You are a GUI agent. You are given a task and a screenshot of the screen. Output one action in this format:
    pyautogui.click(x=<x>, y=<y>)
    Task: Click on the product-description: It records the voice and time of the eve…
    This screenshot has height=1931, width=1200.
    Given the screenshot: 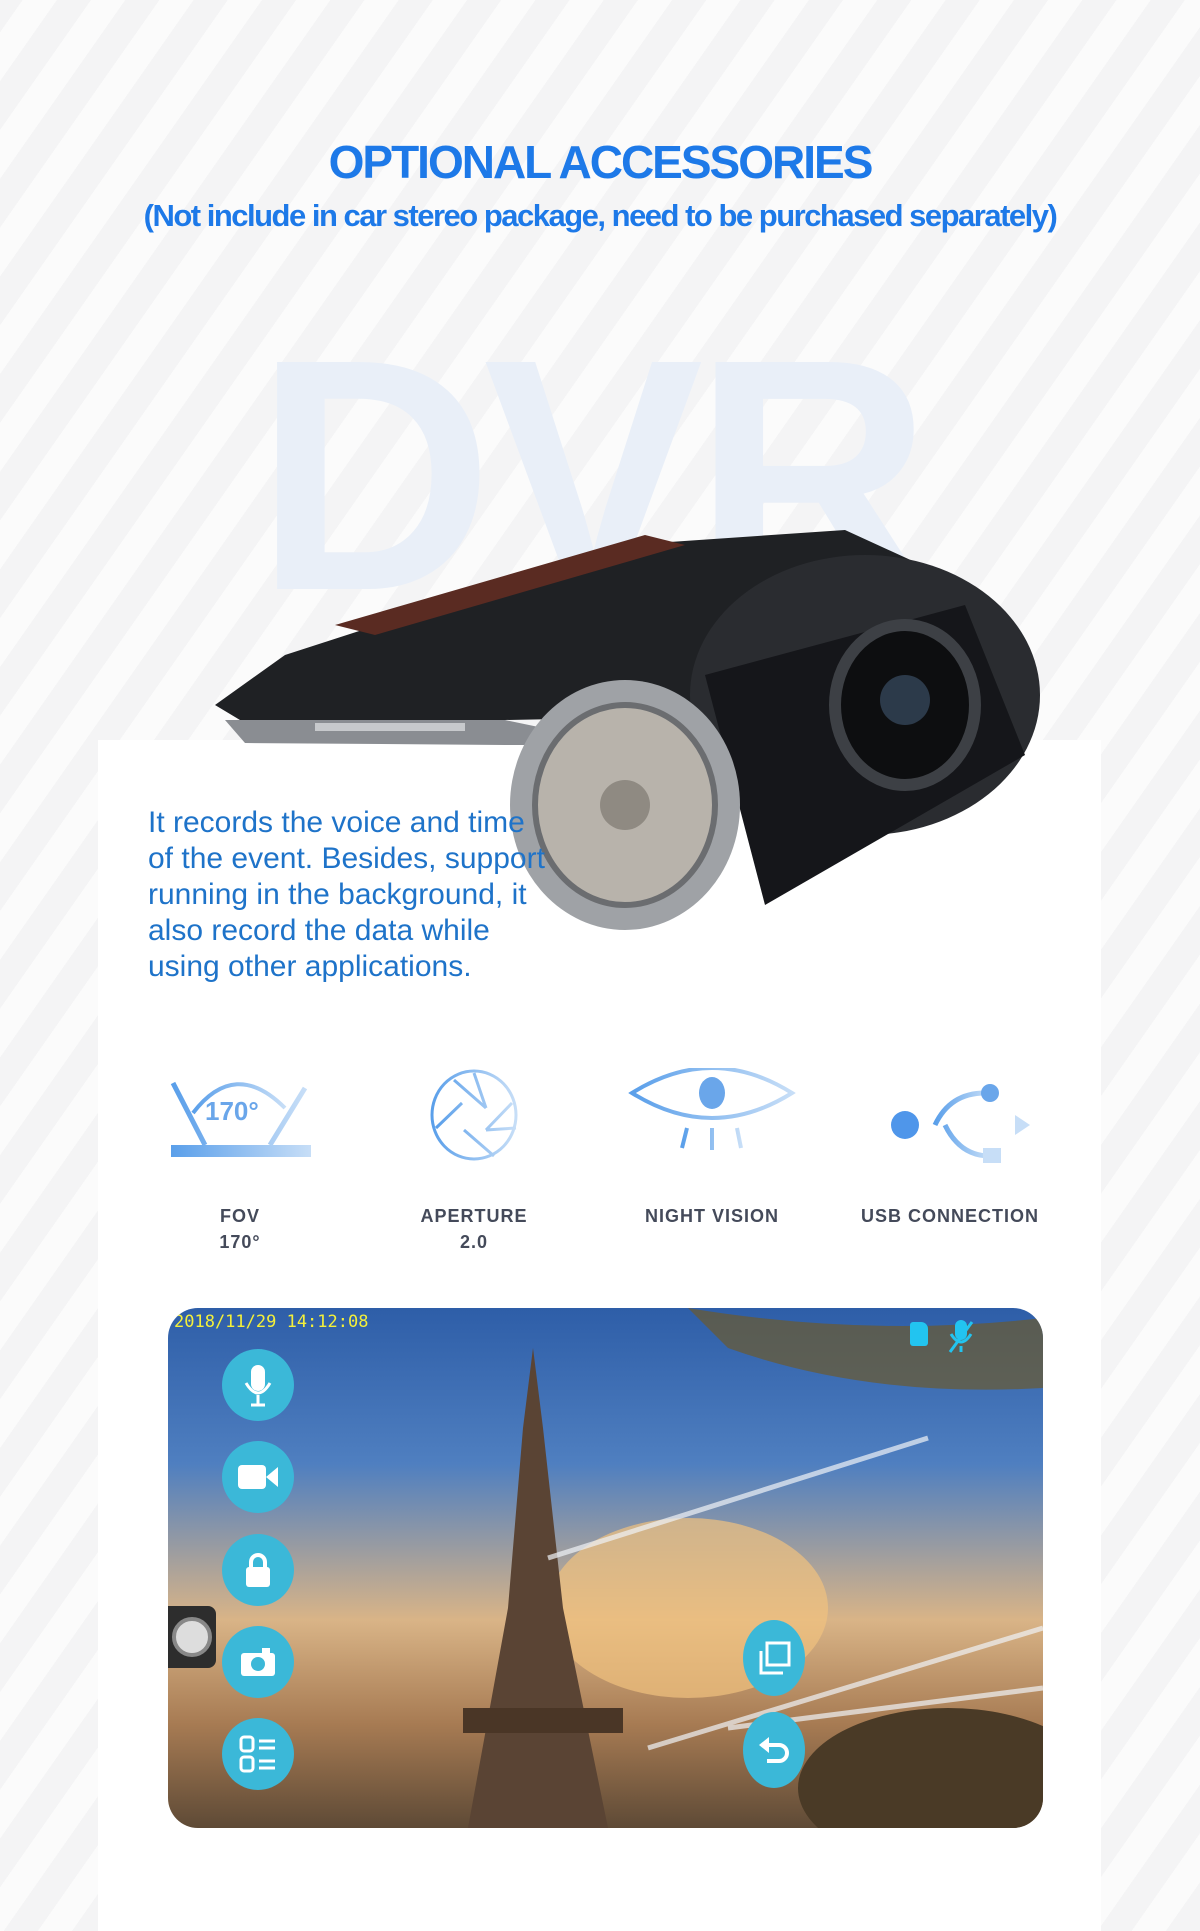 What is the action you would take?
    pyautogui.click(x=346, y=894)
    